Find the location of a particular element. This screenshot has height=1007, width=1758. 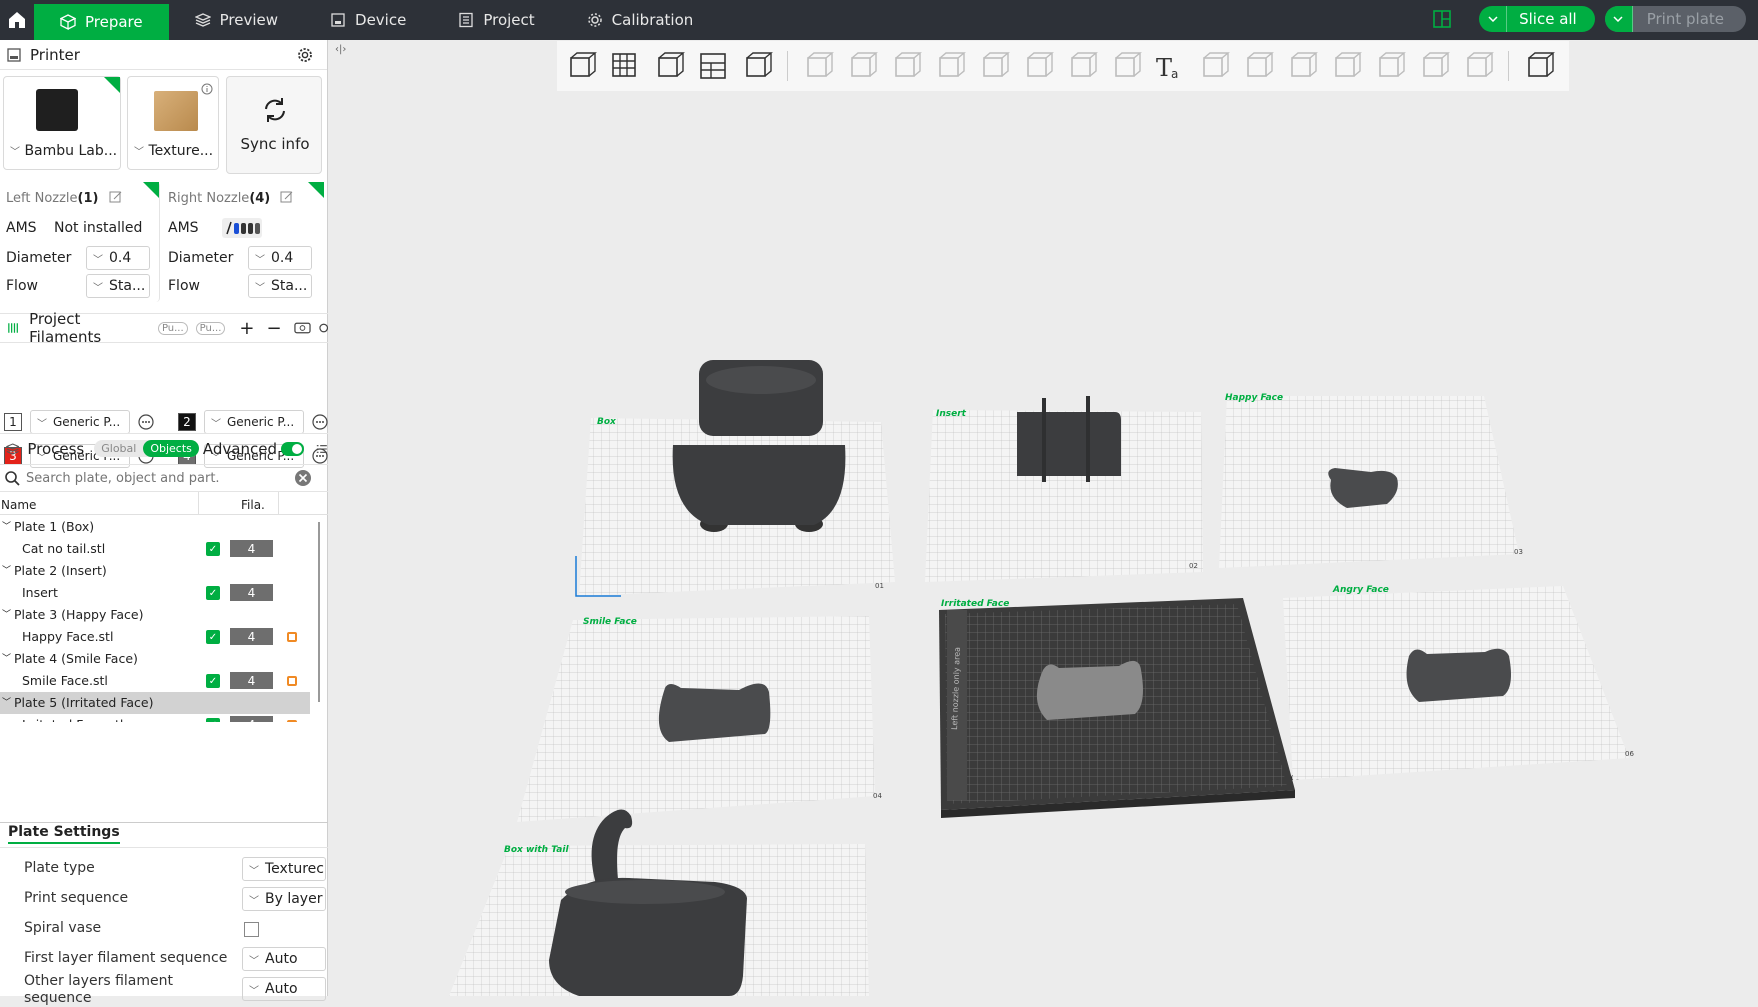

plate-2: Insert 02 is located at coordinates (1064, 489).